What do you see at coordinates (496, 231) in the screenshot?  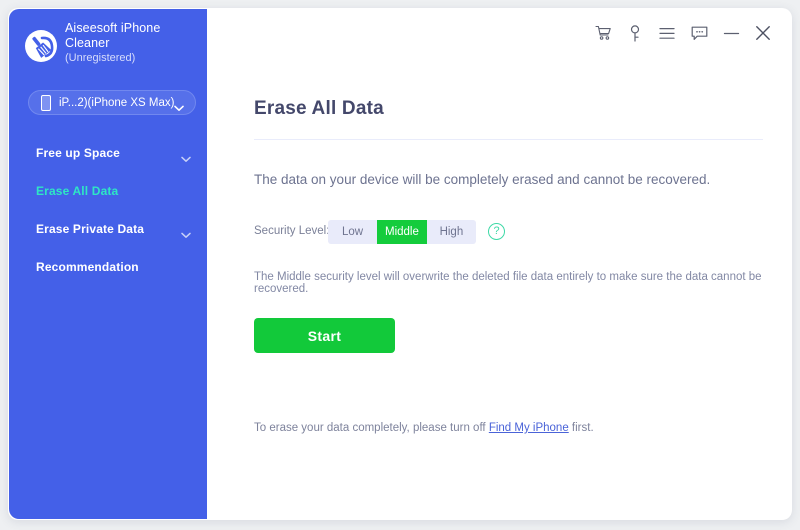 I see `question-mark-icon: ?` at bounding box center [496, 231].